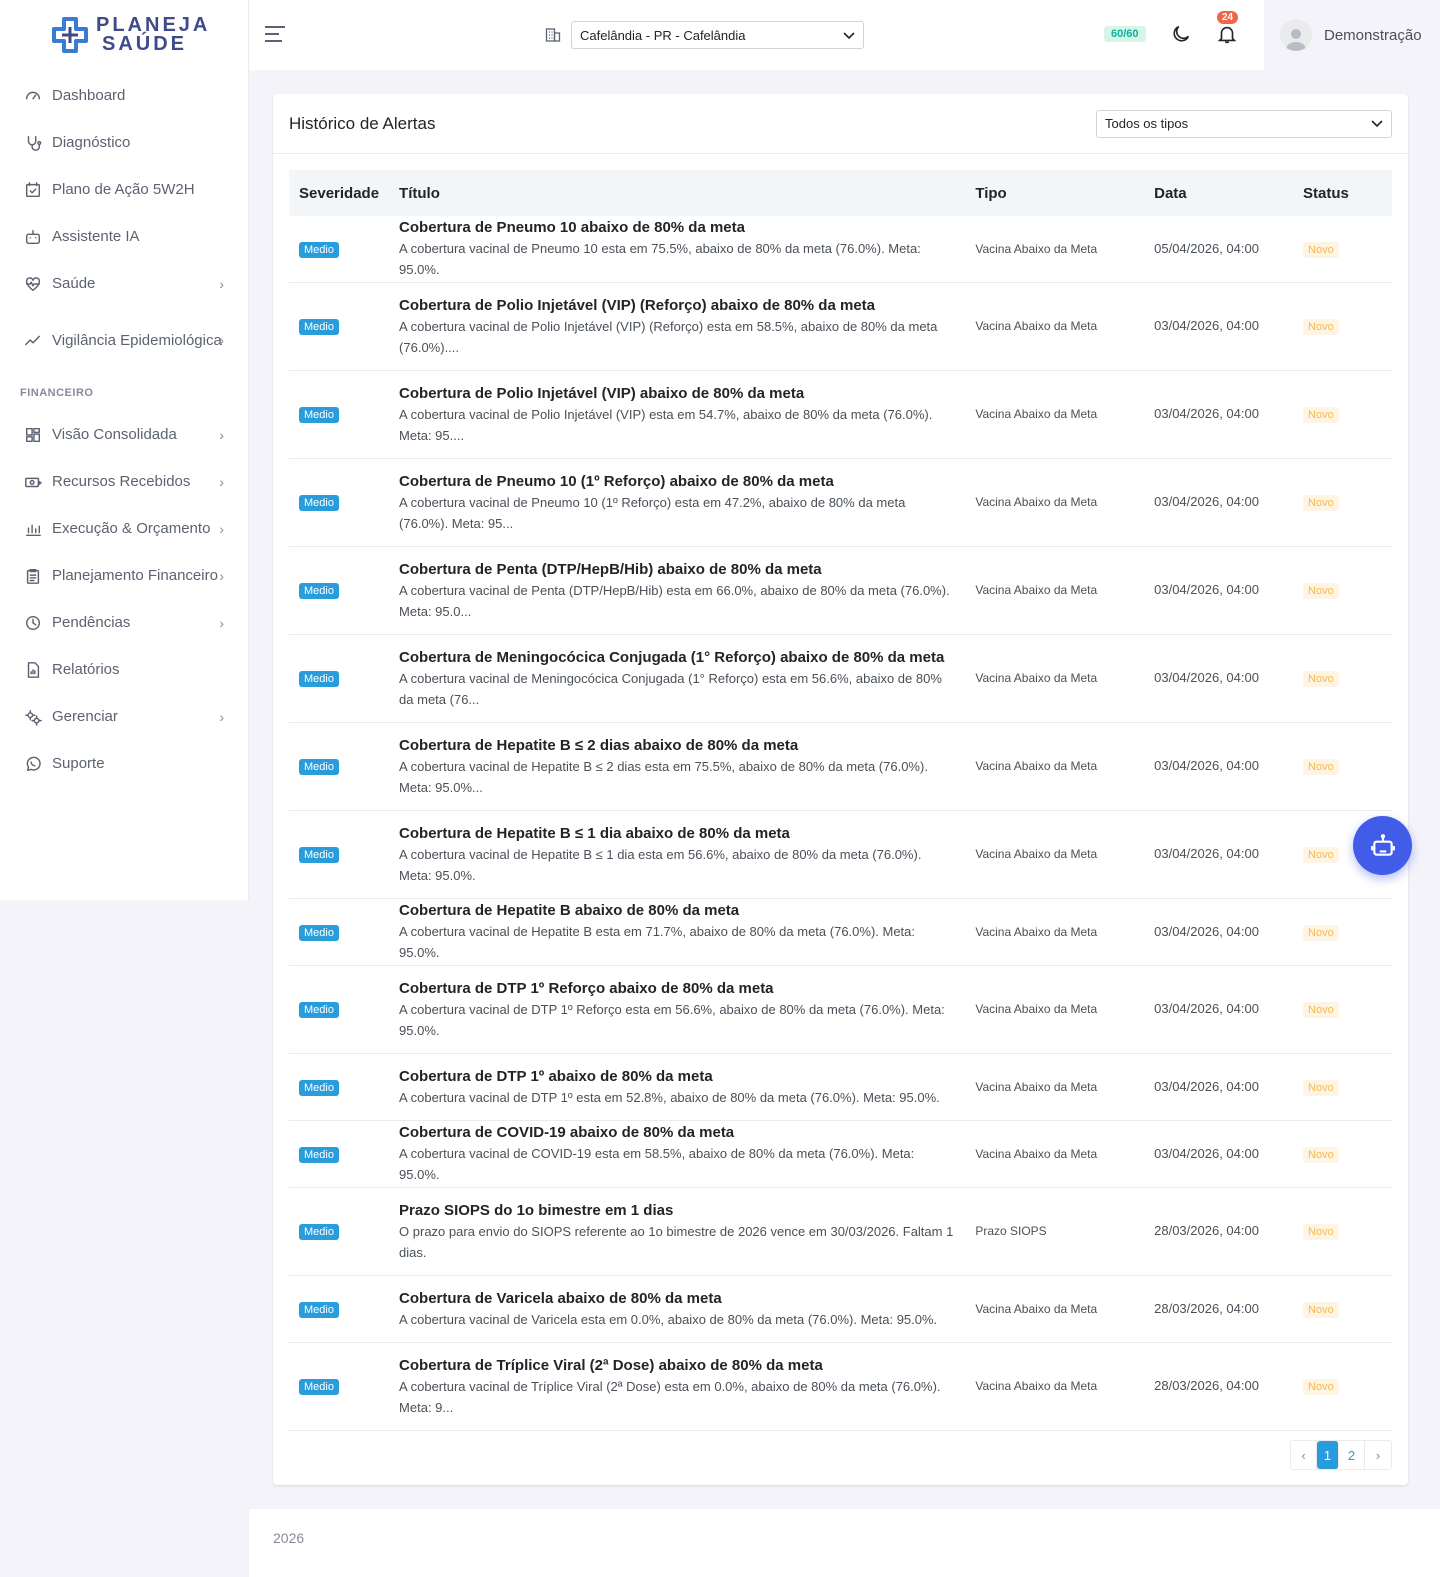 The image size is (1440, 1577). Describe the element at coordinates (663, 35) in the screenshot. I see `municipality-select-value: Cafelândia - PR - Cafelândia` at that location.